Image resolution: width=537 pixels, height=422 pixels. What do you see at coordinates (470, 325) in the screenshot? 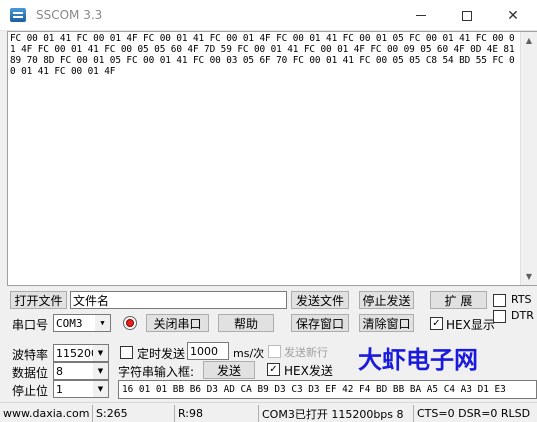
I see `hex-display-label: HEX显示` at bounding box center [470, 325].